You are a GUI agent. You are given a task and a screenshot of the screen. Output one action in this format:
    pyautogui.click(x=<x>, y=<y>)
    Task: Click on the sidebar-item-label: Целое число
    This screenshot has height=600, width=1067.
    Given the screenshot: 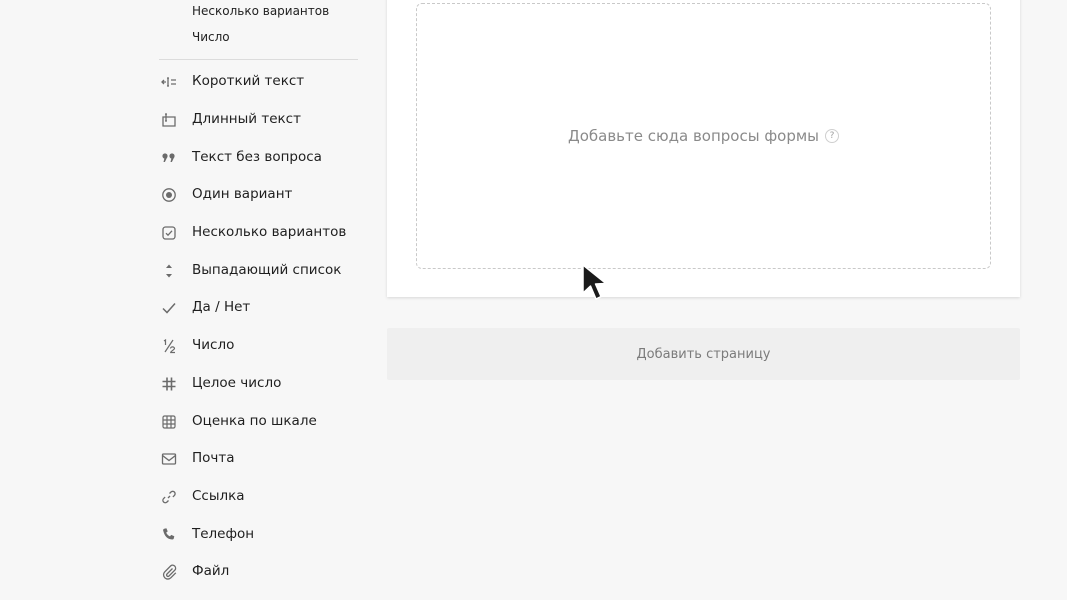 What is the action you would take?
    pyautogui.click(x=237, y=383)
    